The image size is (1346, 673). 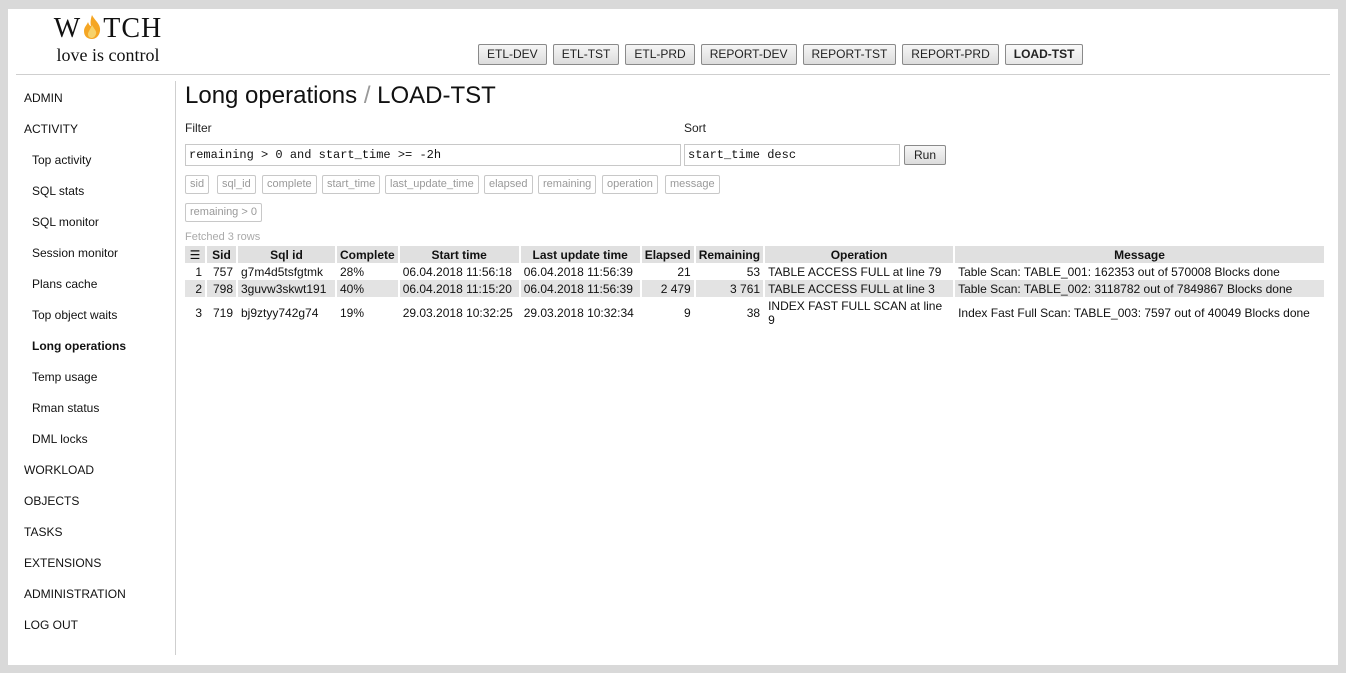 I want to click on header-remaining: Remaining, so click(x=729, y=254).